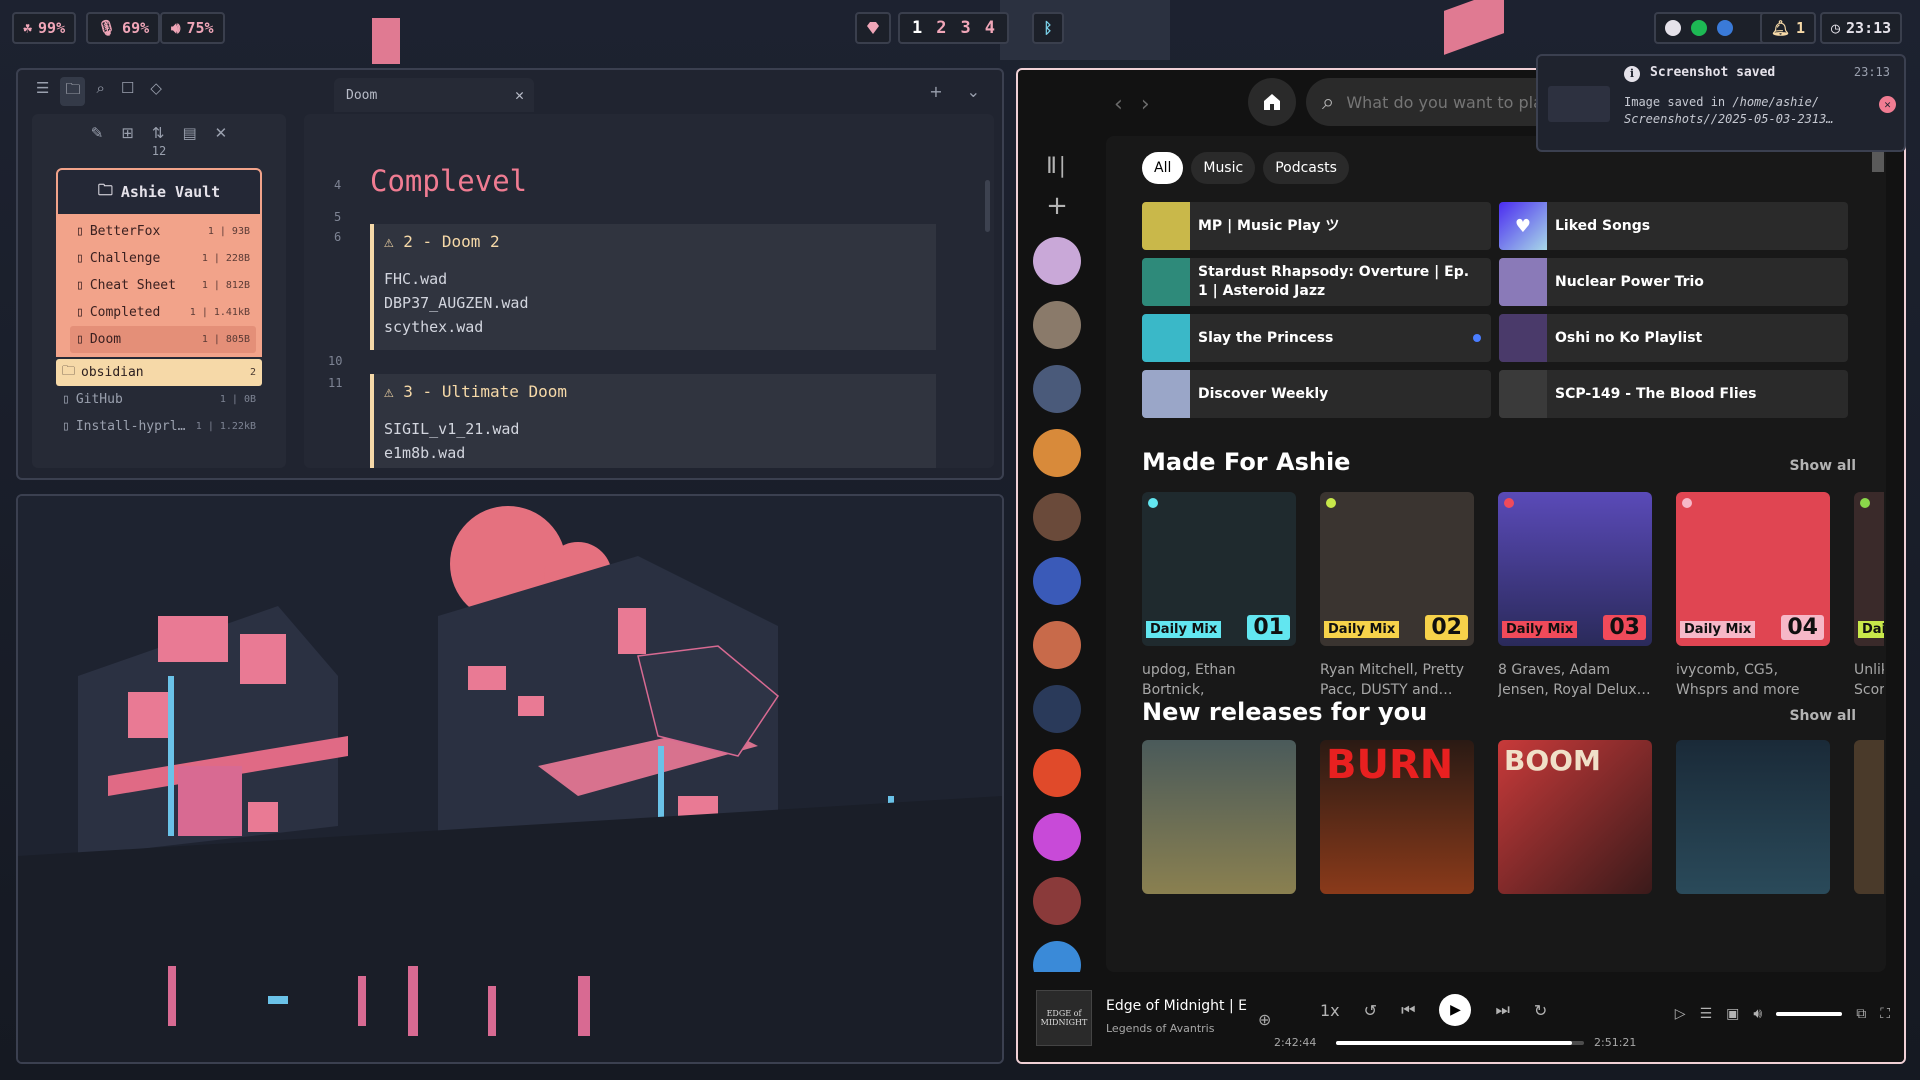  What do you see at coordinates (73, 91) in the screenshot?
I see `folder-icon: 🗀︎` at bounding box center [73, 91].